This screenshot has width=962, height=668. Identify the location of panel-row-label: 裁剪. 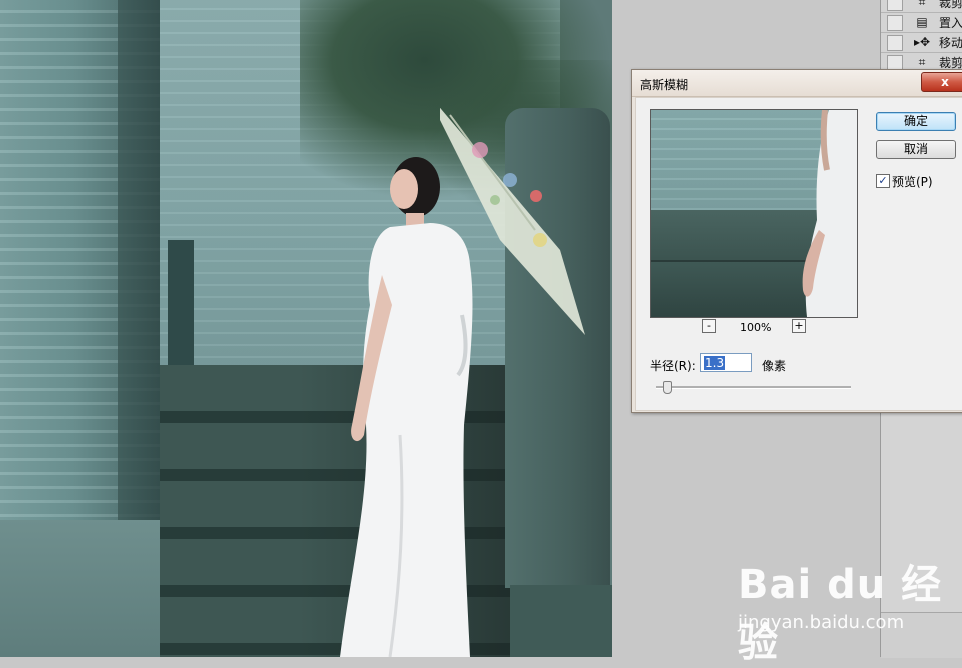
(950, 5).